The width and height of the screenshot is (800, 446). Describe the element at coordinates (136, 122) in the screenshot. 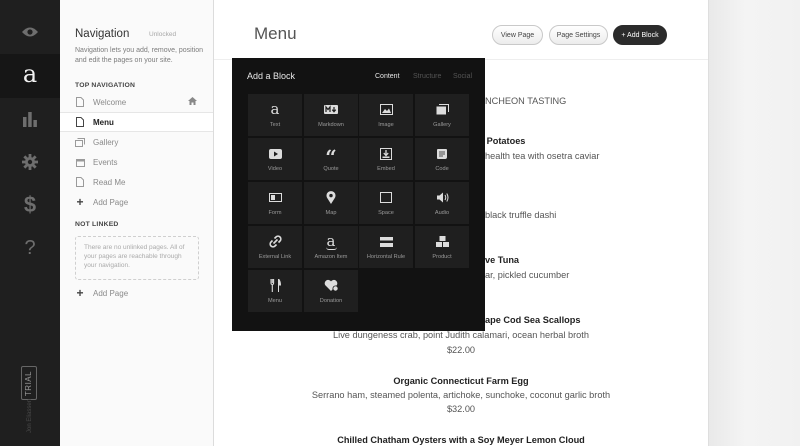

I see `nav-item-menu: Menu` at that location.